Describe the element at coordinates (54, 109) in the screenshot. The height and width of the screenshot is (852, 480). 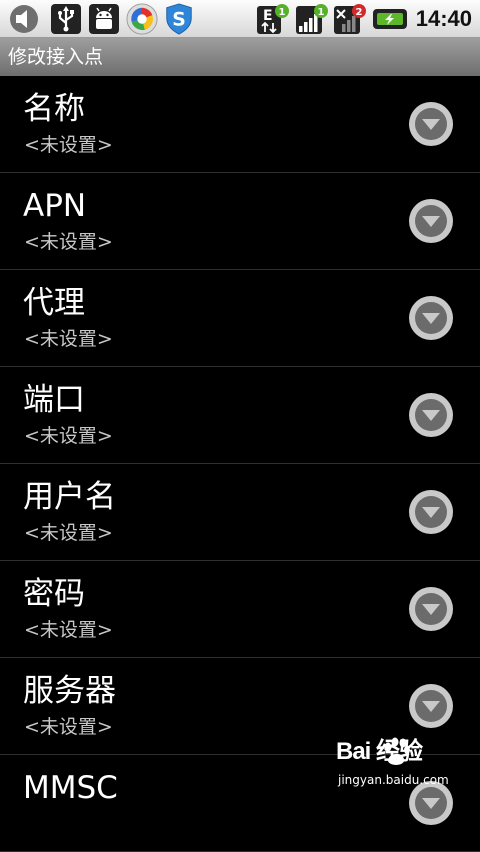
I see `list-item-label: 名称` at that location.